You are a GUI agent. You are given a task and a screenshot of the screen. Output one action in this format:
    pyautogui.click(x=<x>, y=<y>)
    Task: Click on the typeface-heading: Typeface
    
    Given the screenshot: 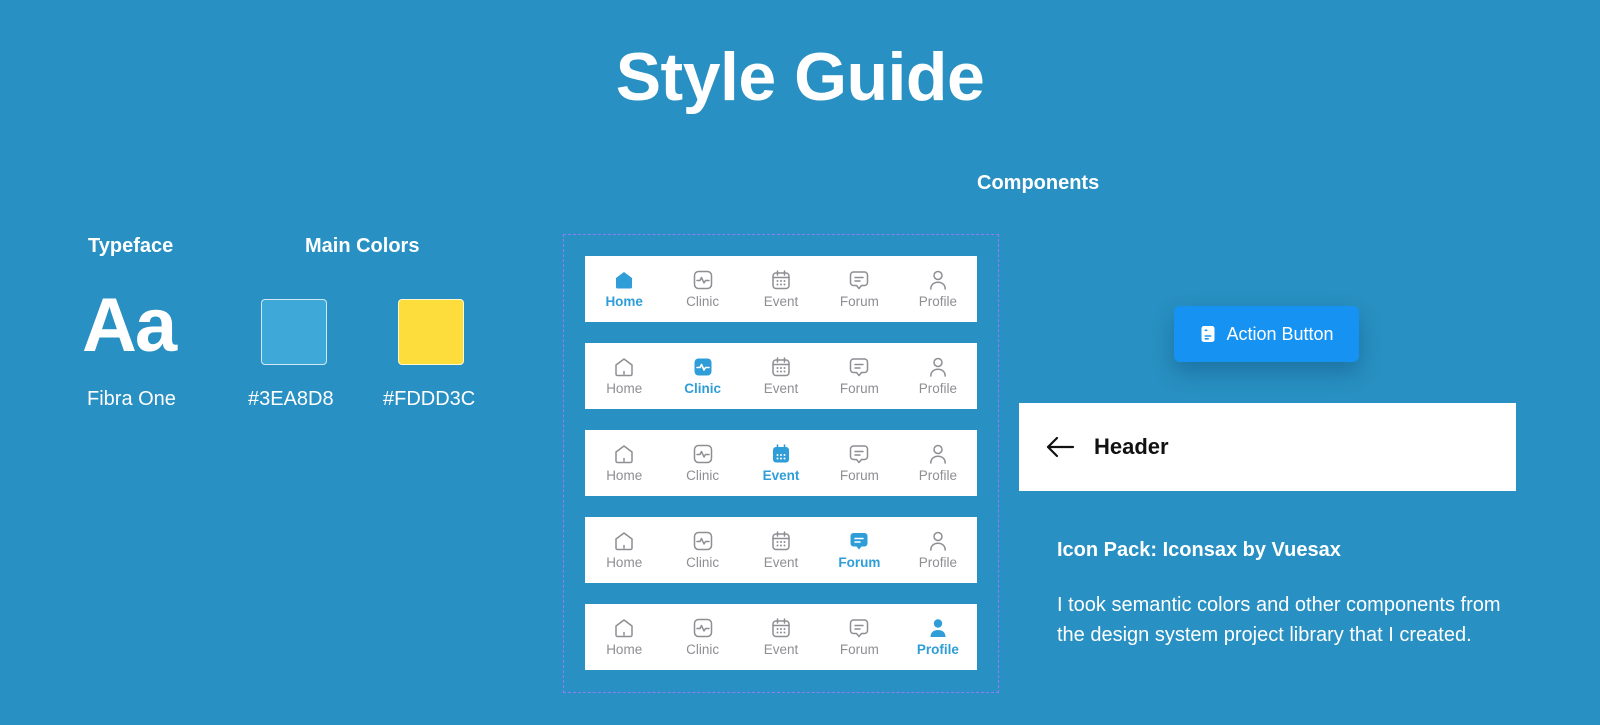 What is the action you would take?
    pyautogui.click(x=131, y=246)
    